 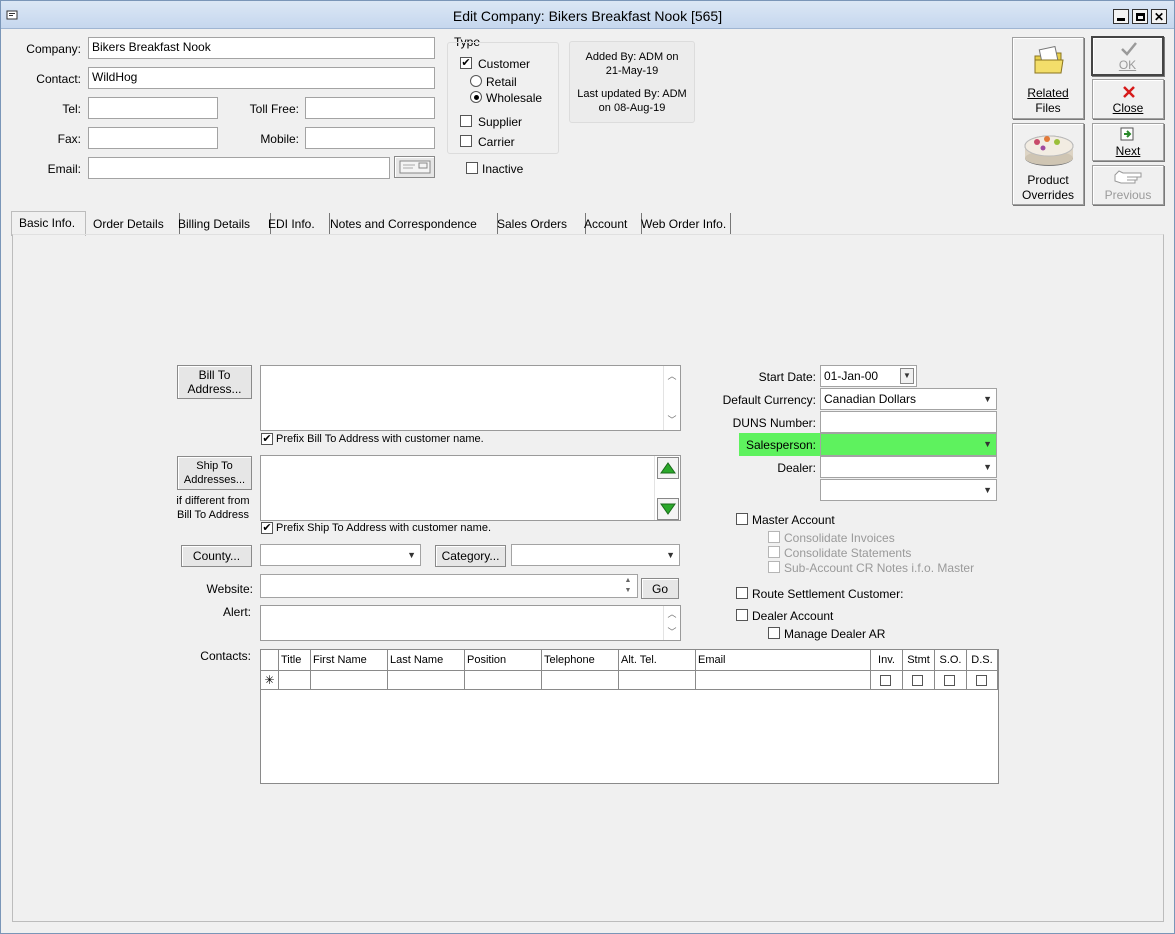 I want to click on consolidate-statements-checkbox, so click(x=774, y=552).